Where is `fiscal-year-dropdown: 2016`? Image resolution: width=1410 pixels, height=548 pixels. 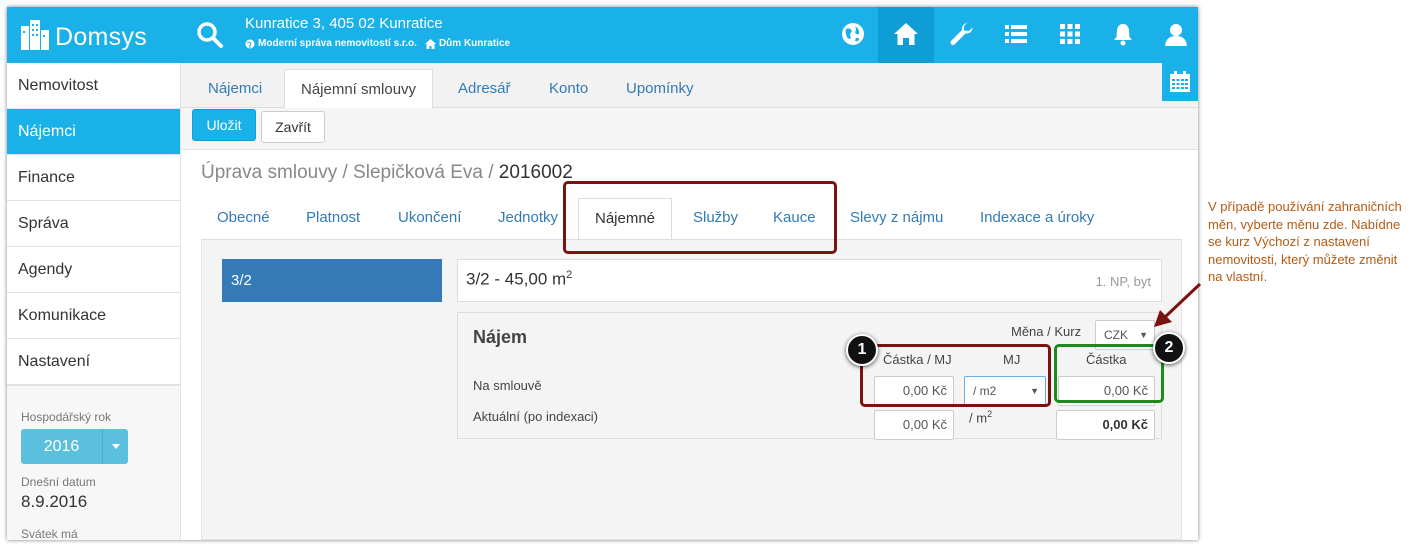
fiscal-year-dropdown: 2016 is located at coordinates (74, 446).